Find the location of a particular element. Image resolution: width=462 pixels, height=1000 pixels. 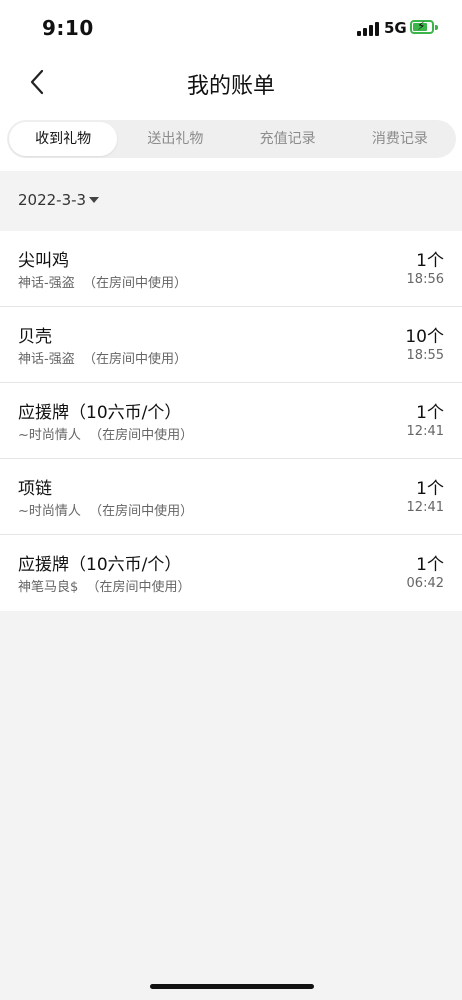

battery-cap is located at coordinates (436, 27).